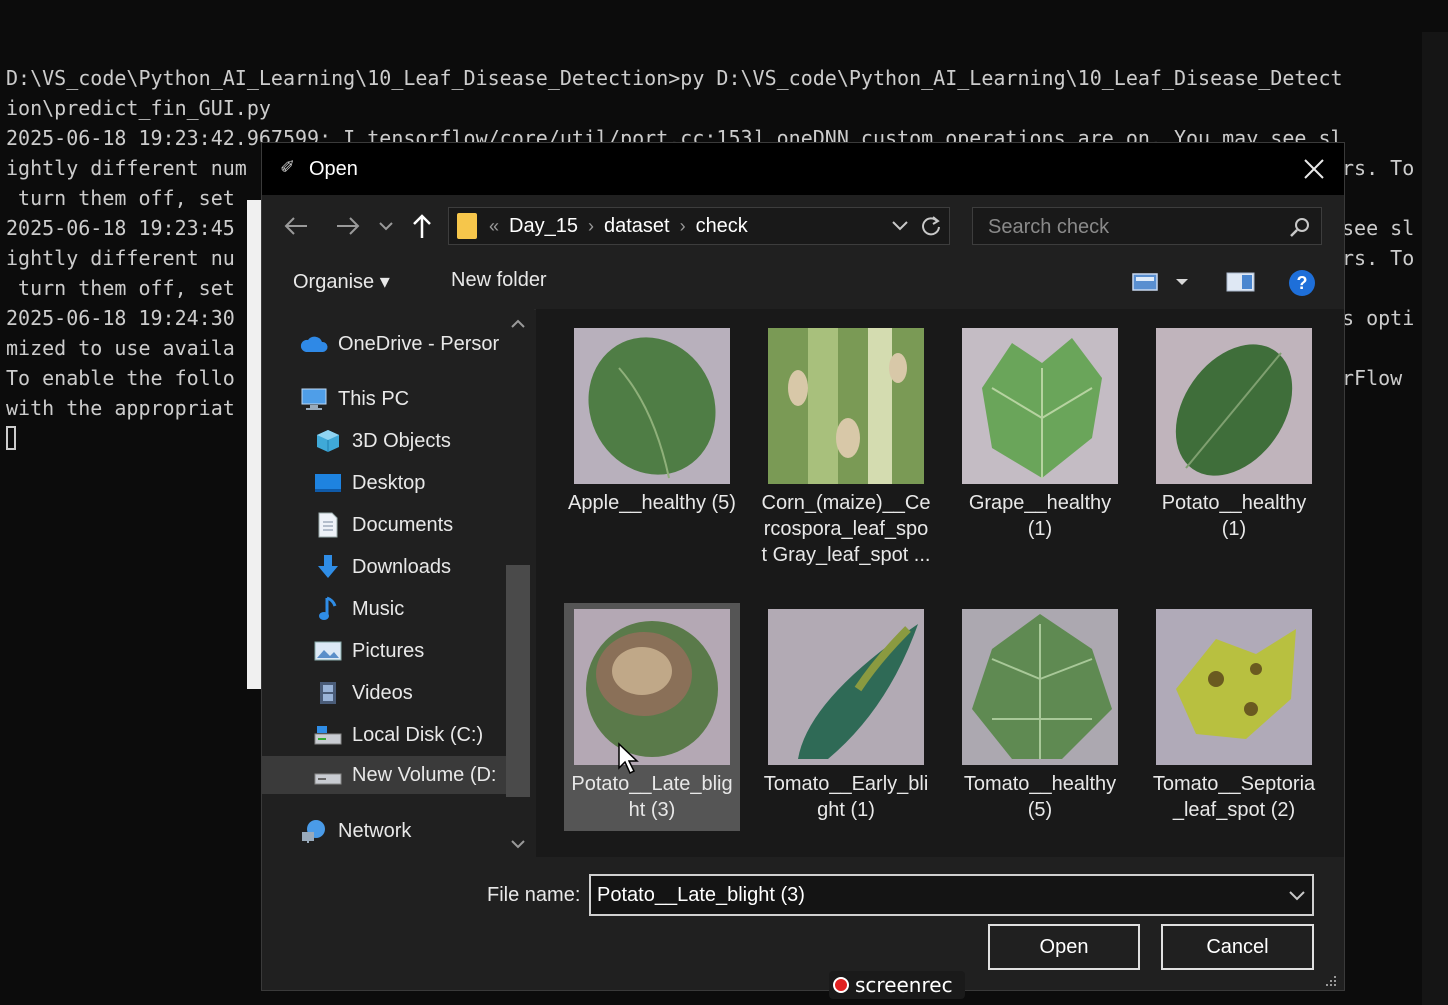  I want to click on arrow-left-icon, so click(295, 226).